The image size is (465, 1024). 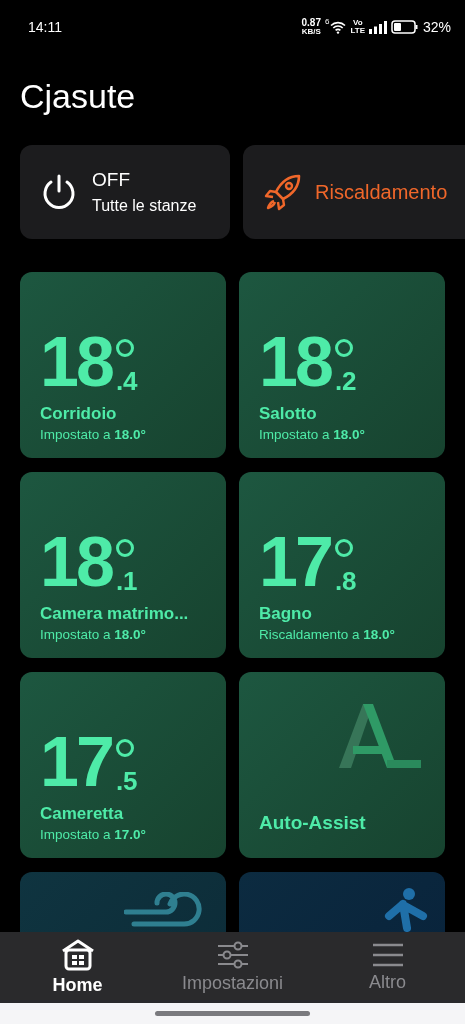 I want to click on home-icon, so click(x=77, y=955).